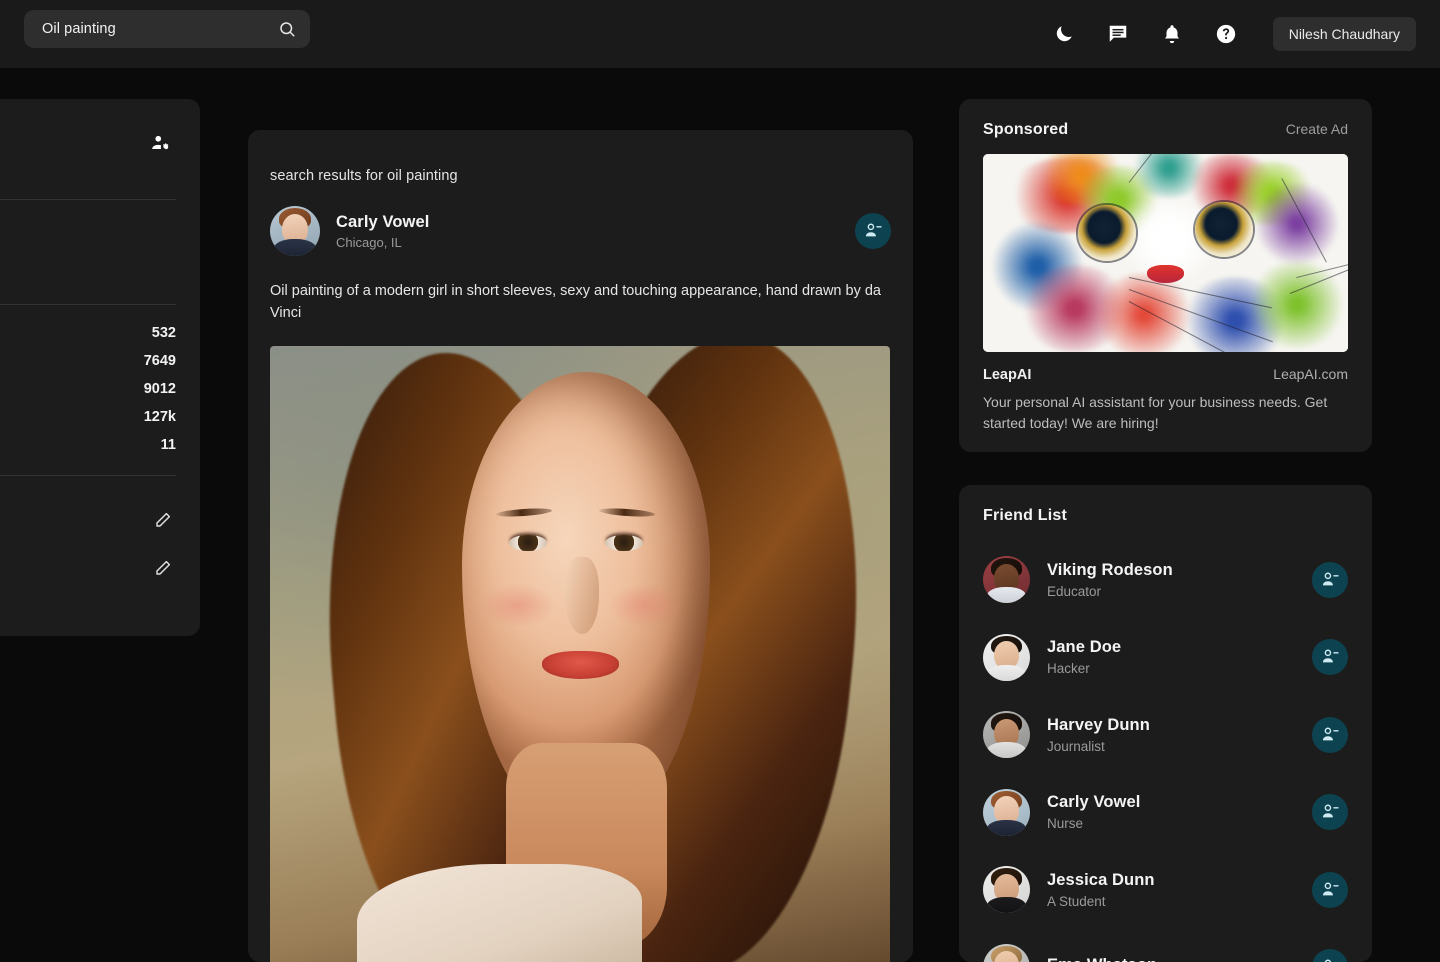 This screenshot has height=962, width=1440. I want to click on list-item: Harvey Dunn Journalist, so click(1165, 735).